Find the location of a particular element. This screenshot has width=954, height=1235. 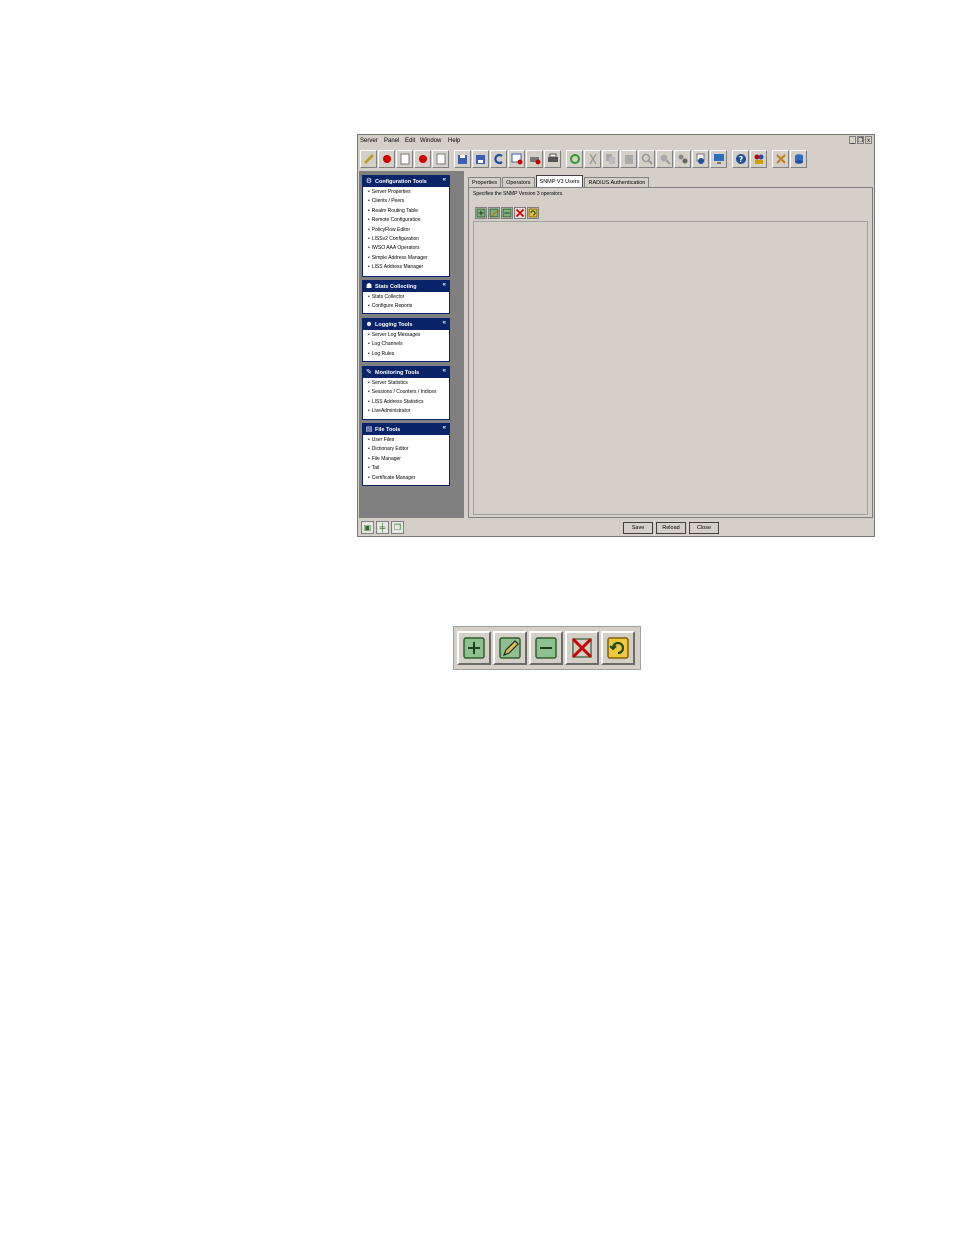

sidebar-view-controls: ▣ ╪ ❐ is located at coordinates (411, 527).